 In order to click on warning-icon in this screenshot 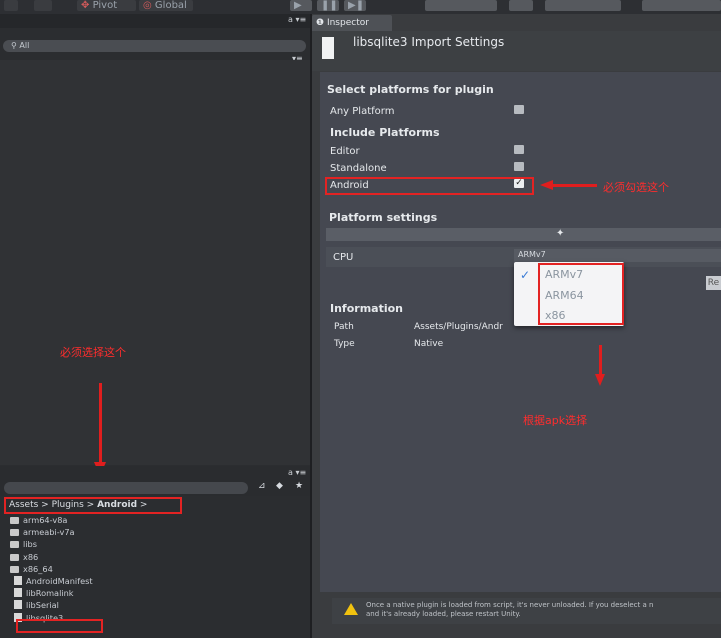, I will do `click(351, 609)`.